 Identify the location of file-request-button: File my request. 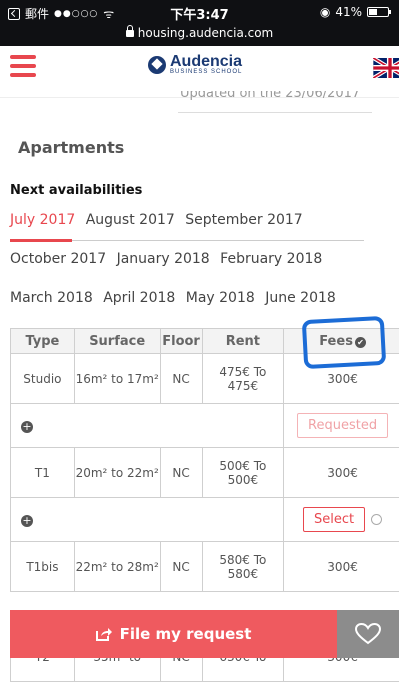
(173, 634).